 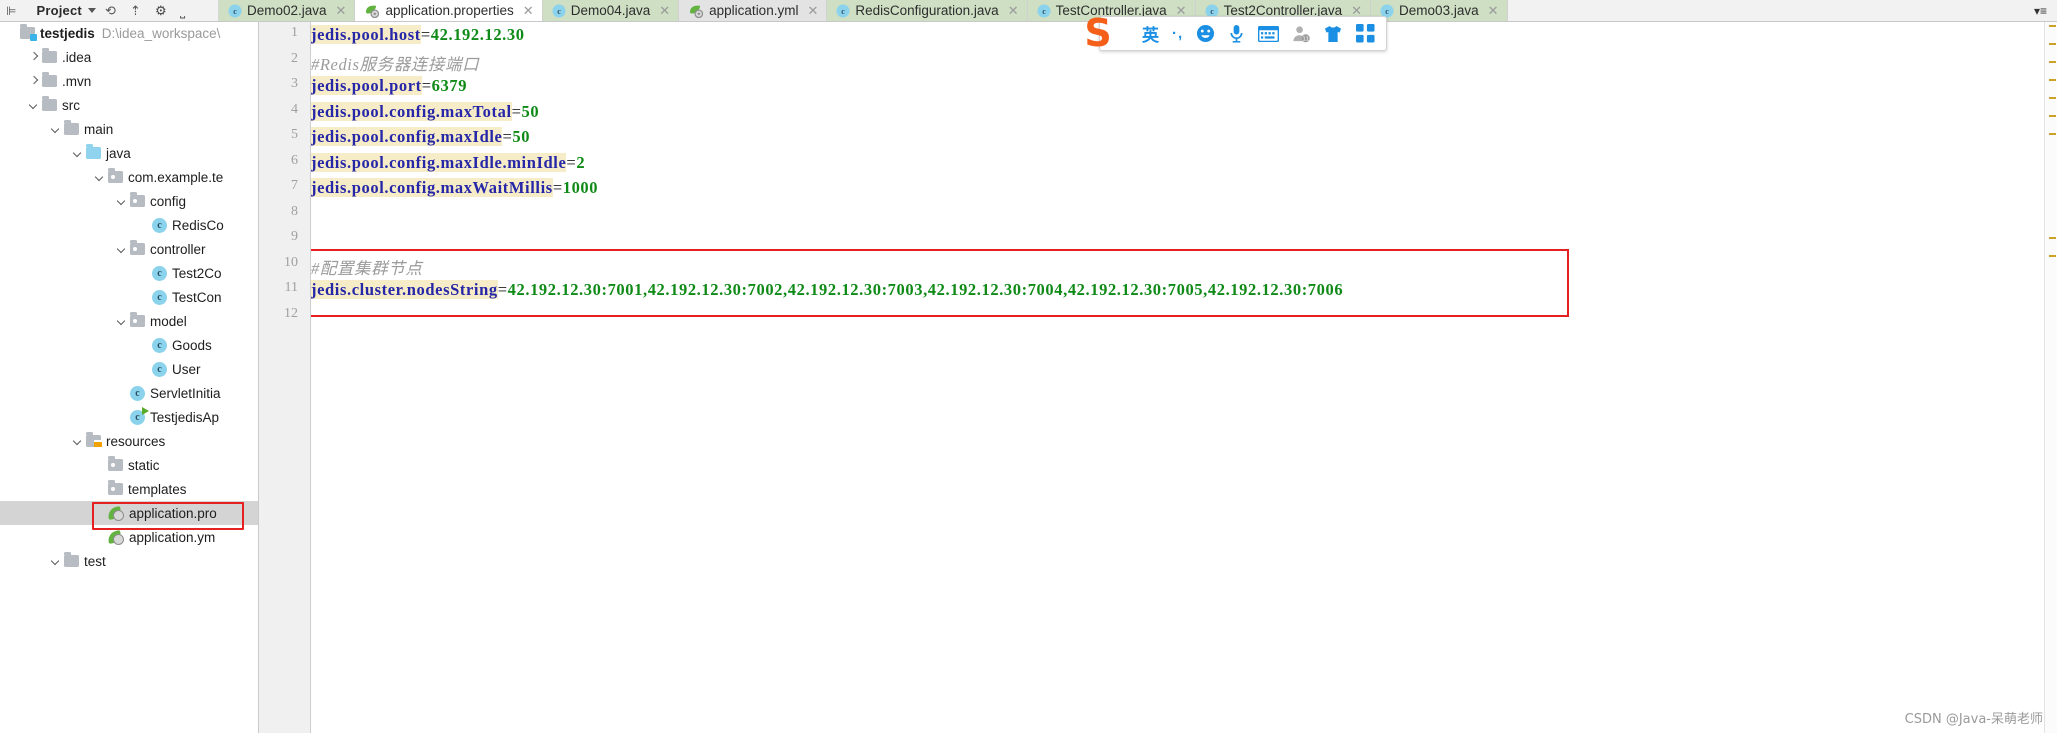 I want to click on sogou-ime-toolbar: S 英 ·, 11, so click(x=1236, y=33).